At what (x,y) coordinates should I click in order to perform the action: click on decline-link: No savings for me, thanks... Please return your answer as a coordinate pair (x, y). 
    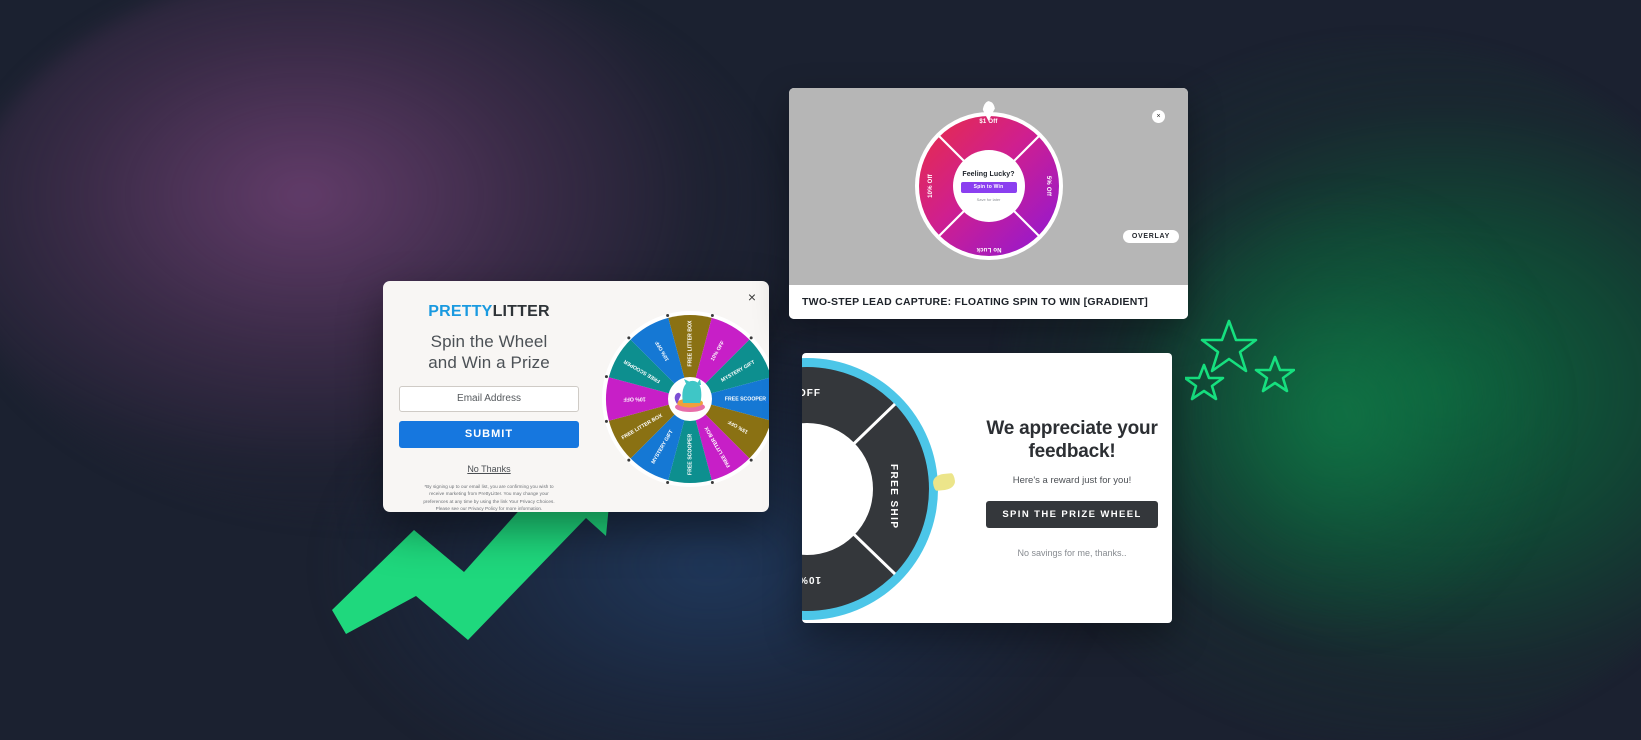
    Looking at the image, I should click on (1071, 553).